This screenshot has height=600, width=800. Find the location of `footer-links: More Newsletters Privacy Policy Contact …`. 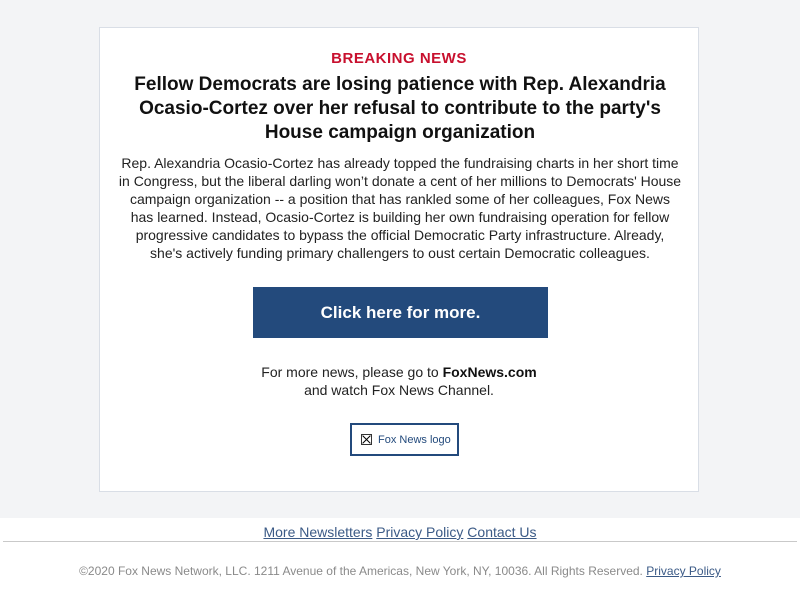

footer-links: More Newsletters Privacy Policy Contact … is located at coordinates (400, 532).